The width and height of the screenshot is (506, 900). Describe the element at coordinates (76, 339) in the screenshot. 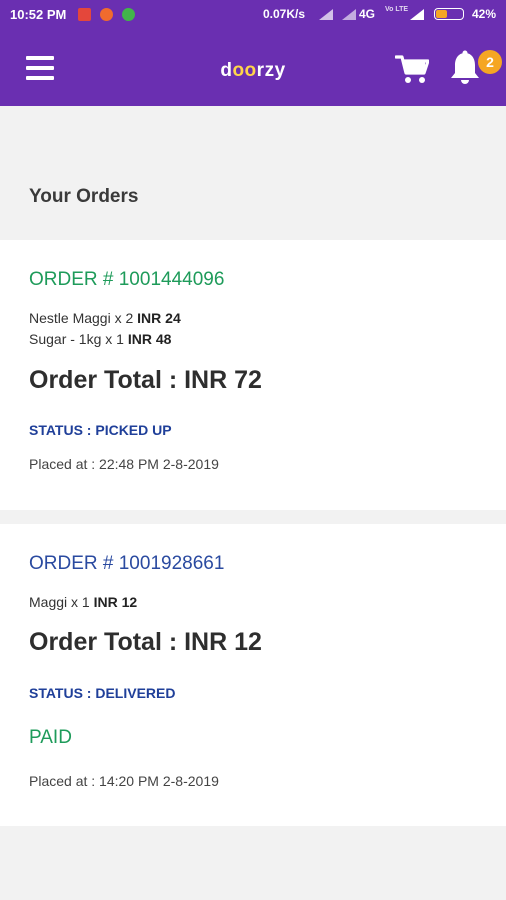

I see `item-name: Sugar - 1kg x 1` at that location.